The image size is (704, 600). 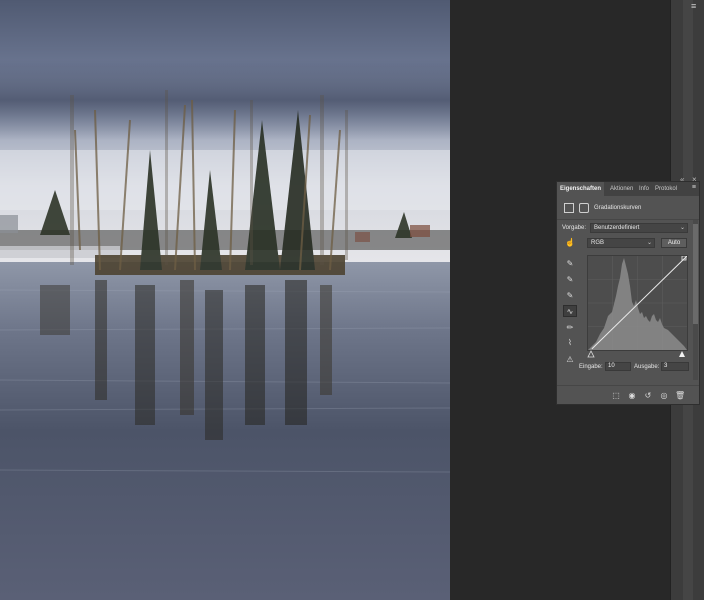 I want to click on panel-footer: ⬚ ◉ ↺ ◎ 🗑, so click(x=628, y=395).